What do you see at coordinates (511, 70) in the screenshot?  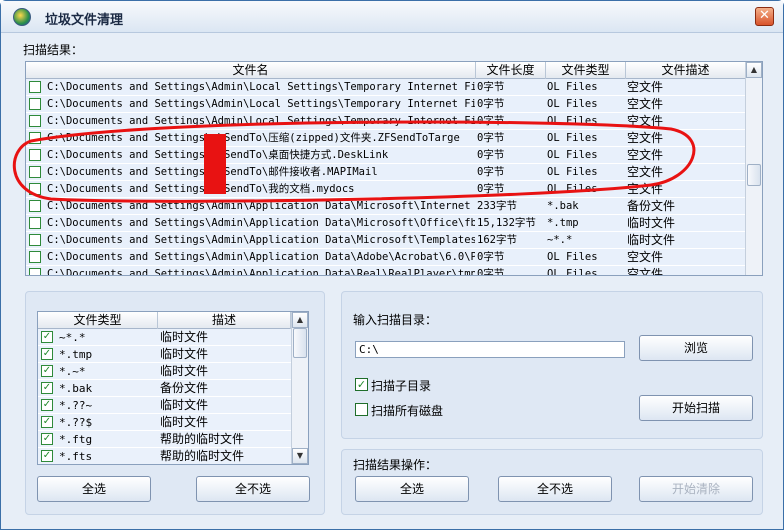 I see `column-header-size: 文件长度` at bounding box center [511, 70].